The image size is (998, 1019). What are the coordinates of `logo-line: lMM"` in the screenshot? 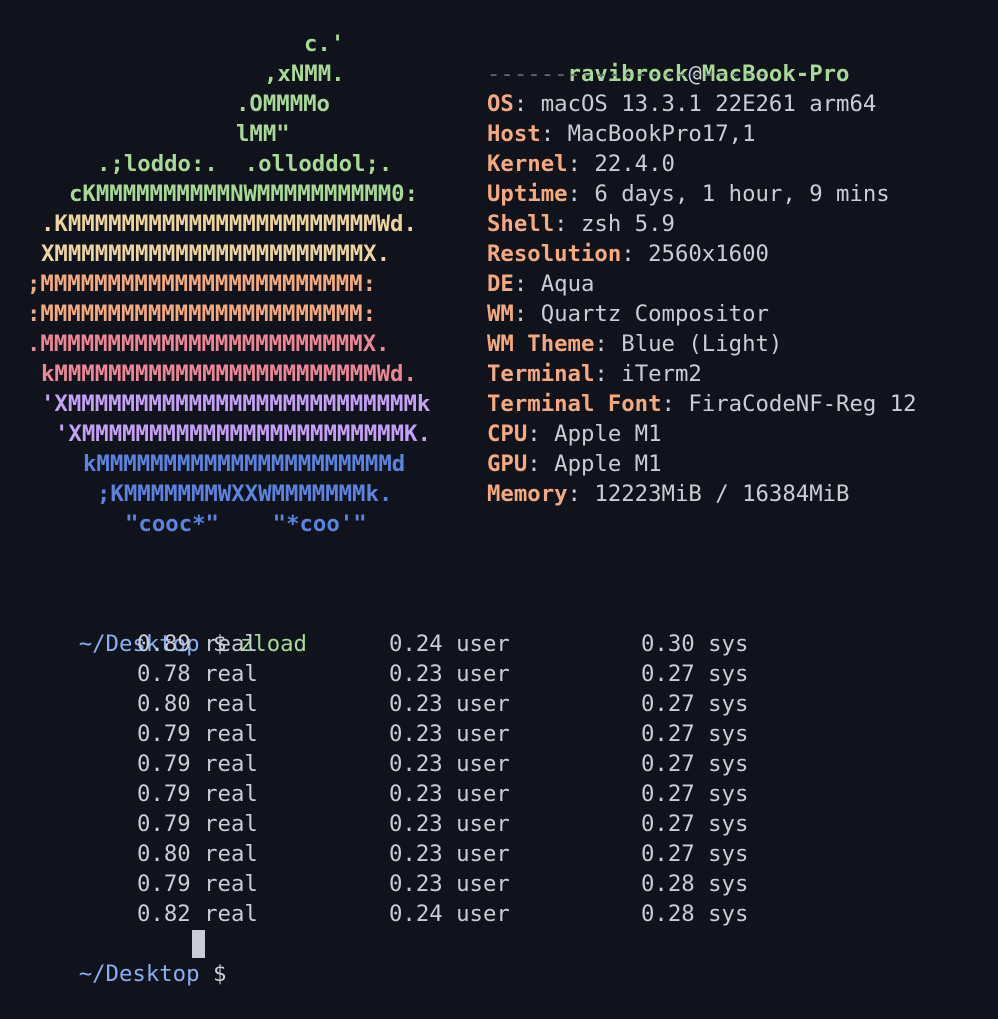 It's located at (263, 134).